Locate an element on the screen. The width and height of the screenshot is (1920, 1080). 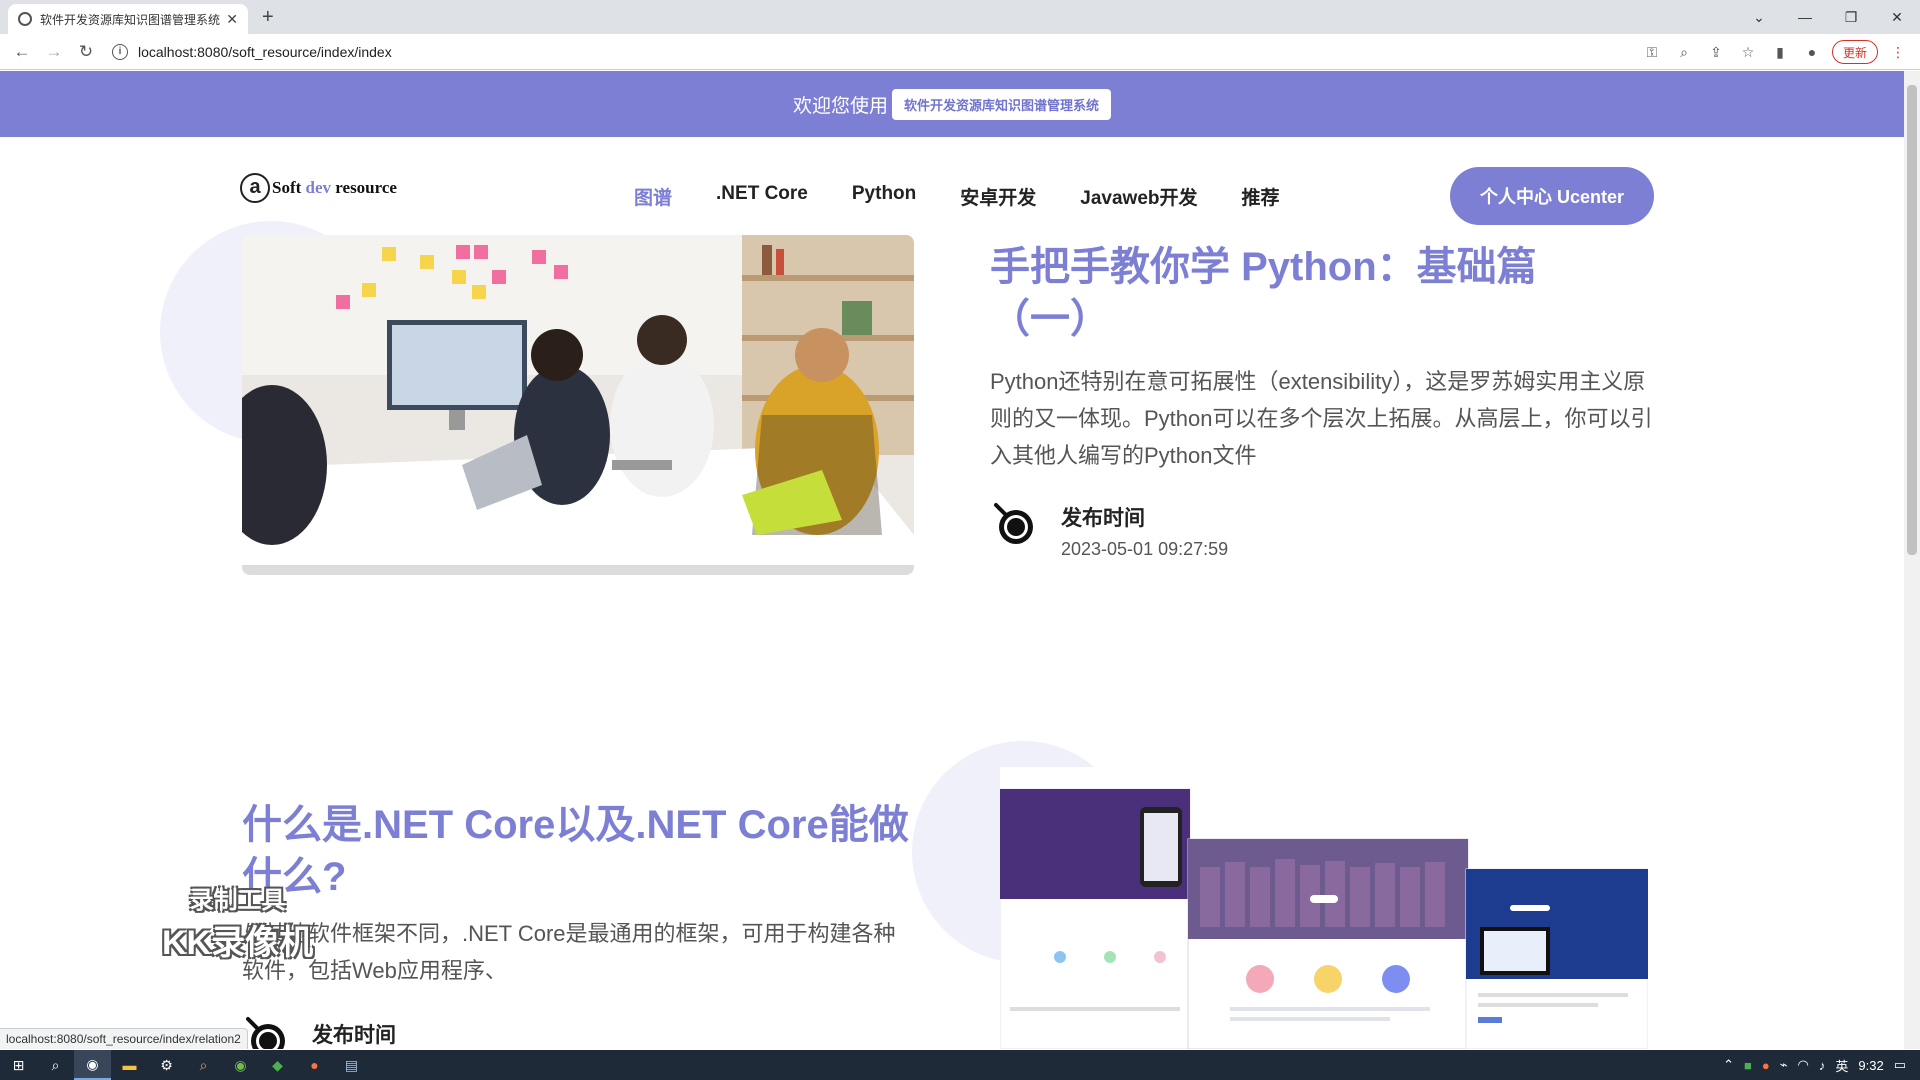
menu-item-android: 安卓开发 is located at coordinates (998, 196).